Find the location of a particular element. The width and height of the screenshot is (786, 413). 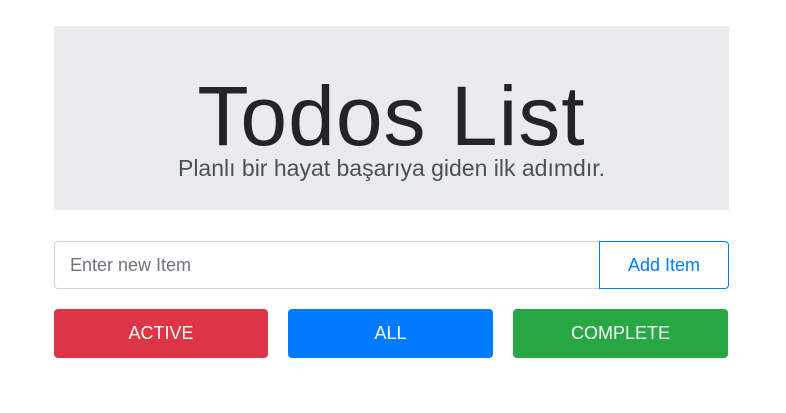

new-item-input is located at coordinates (326, 265).